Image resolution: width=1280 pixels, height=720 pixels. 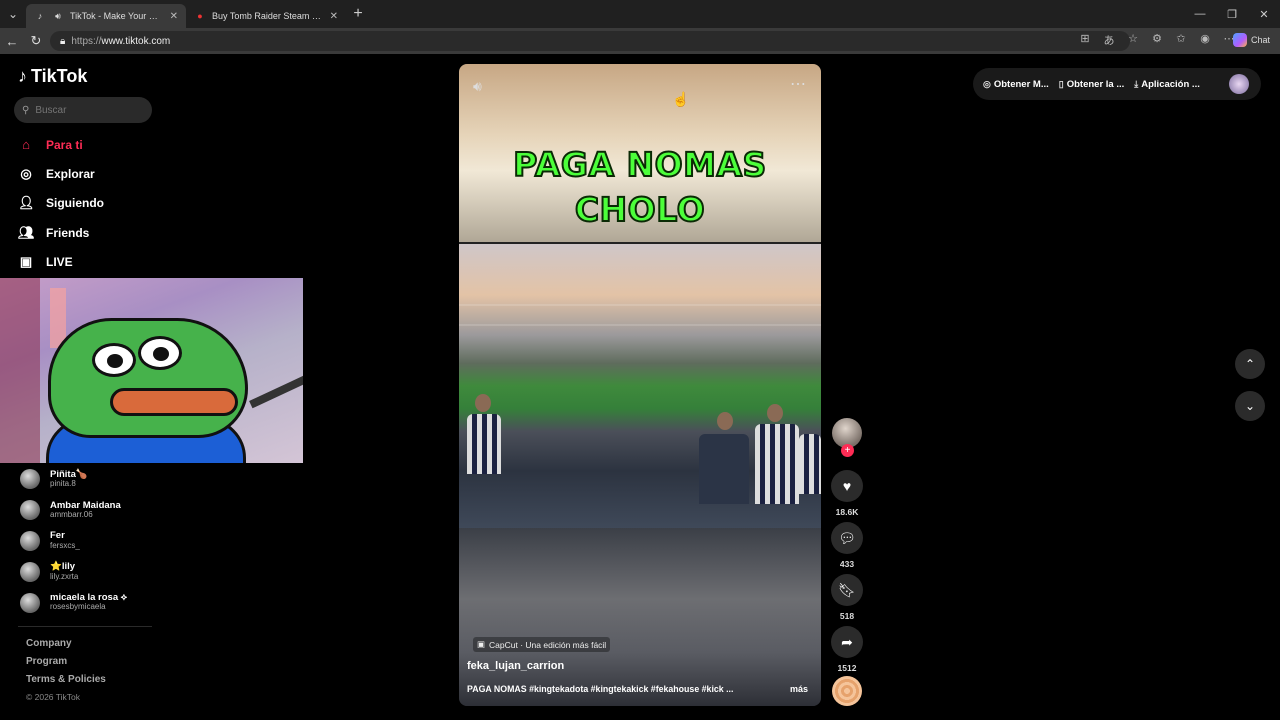 What do you see at coordinates (73, 571) in the screenshot?
I see `following-account: ⭐lily lily.zxrta` at bounding box center [73, 571].